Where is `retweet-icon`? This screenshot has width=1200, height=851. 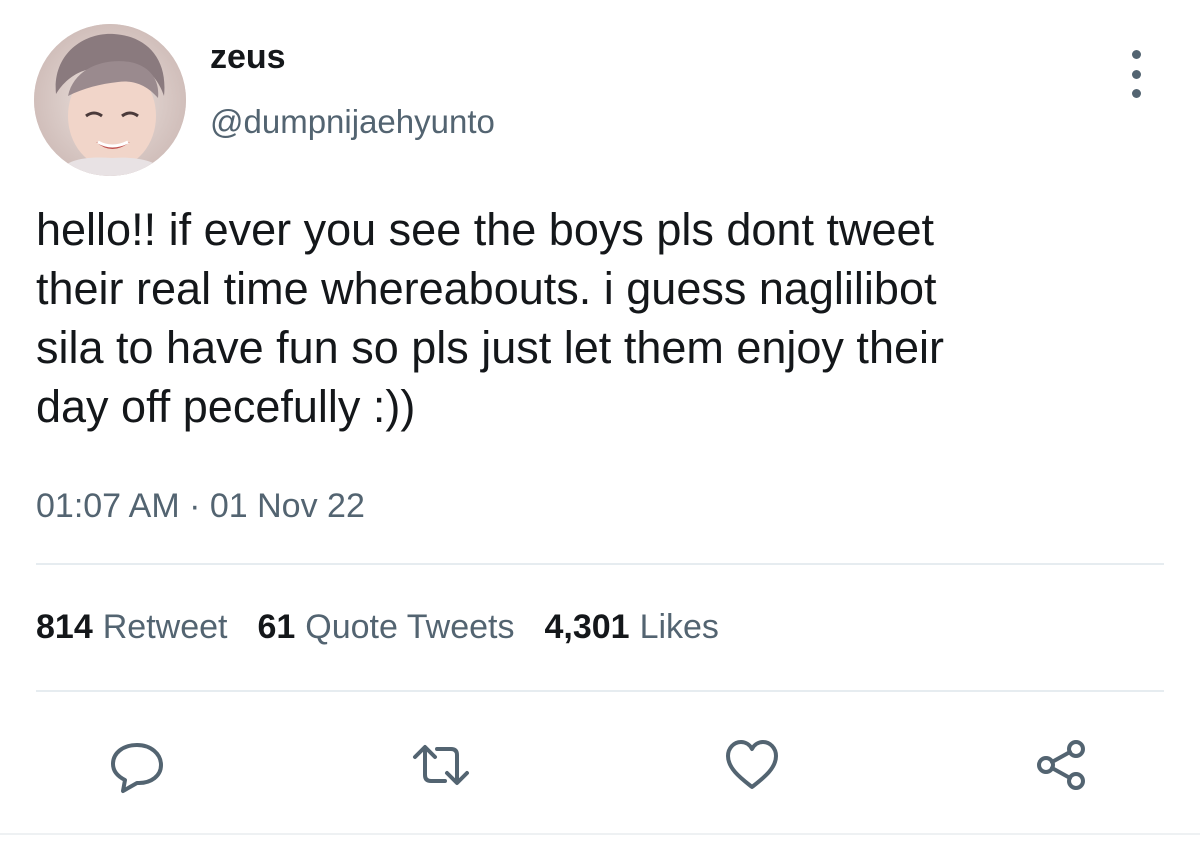 retweet-icon is located at coordinates (441, 765).